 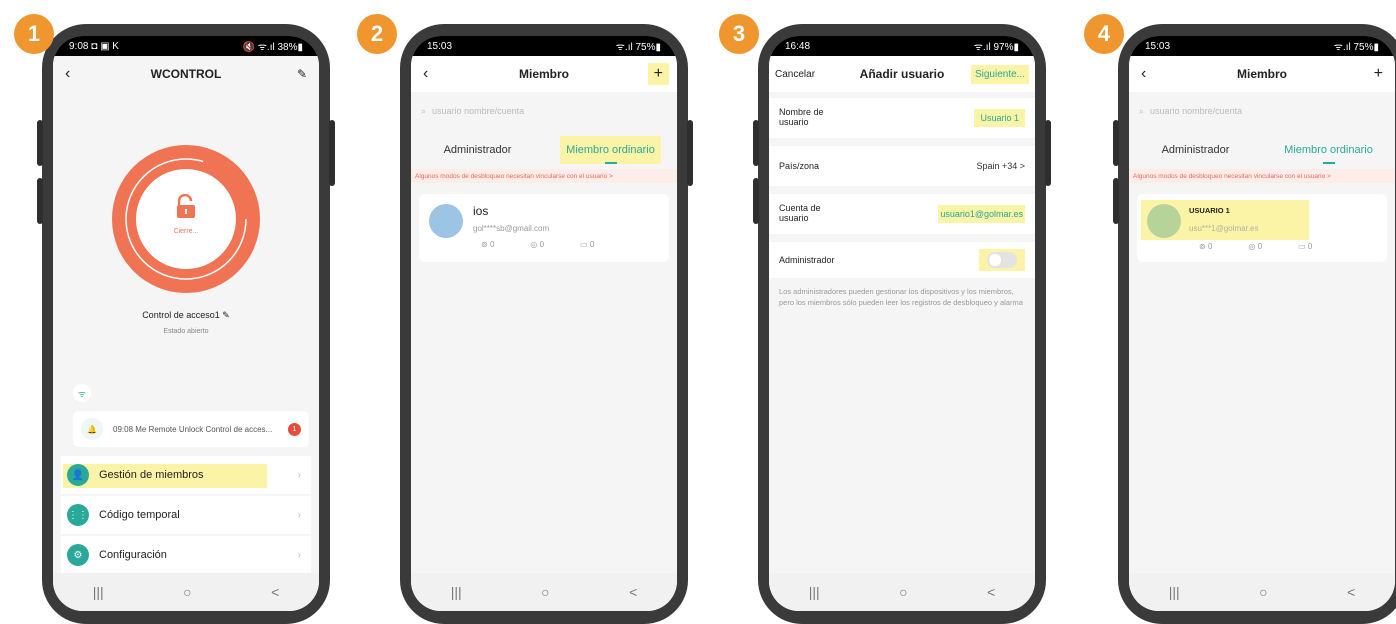 I want to click on member-card: ios gol****sb@gmail.com ⊚ 0 ◎ 0 ▭ 0, so click(x=544, y=228).